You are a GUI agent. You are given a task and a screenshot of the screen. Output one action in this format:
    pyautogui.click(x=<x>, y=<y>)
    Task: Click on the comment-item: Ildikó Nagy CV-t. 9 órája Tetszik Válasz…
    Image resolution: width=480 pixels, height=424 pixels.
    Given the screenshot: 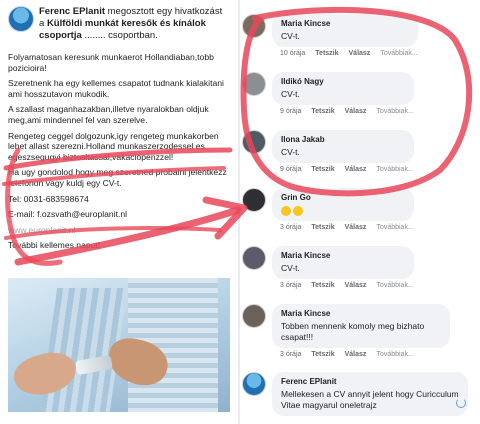 What is the action you would take?
    pyautogui.click(x=328, y=93)
    